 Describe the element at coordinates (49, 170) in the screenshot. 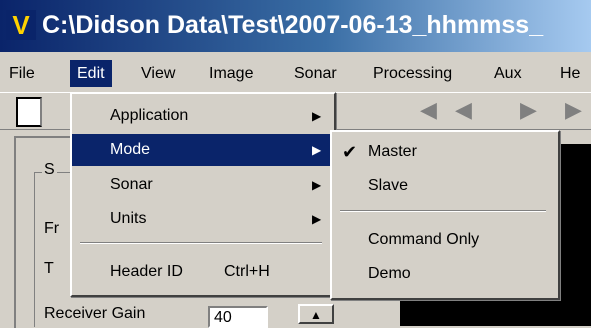

I see `group-caption: S` at that location.